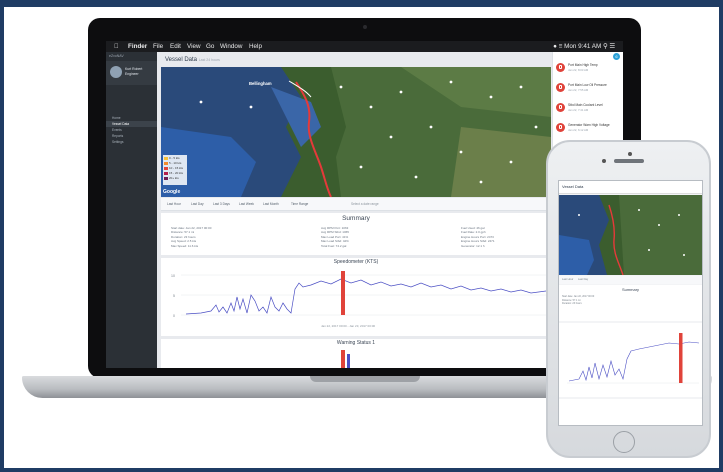 Image resolution: width=723 pixels, height=472 pixels. Describe the element at coordinates (181, 60) in the screenshot. I see `page-title: Vessel Data` at that location.